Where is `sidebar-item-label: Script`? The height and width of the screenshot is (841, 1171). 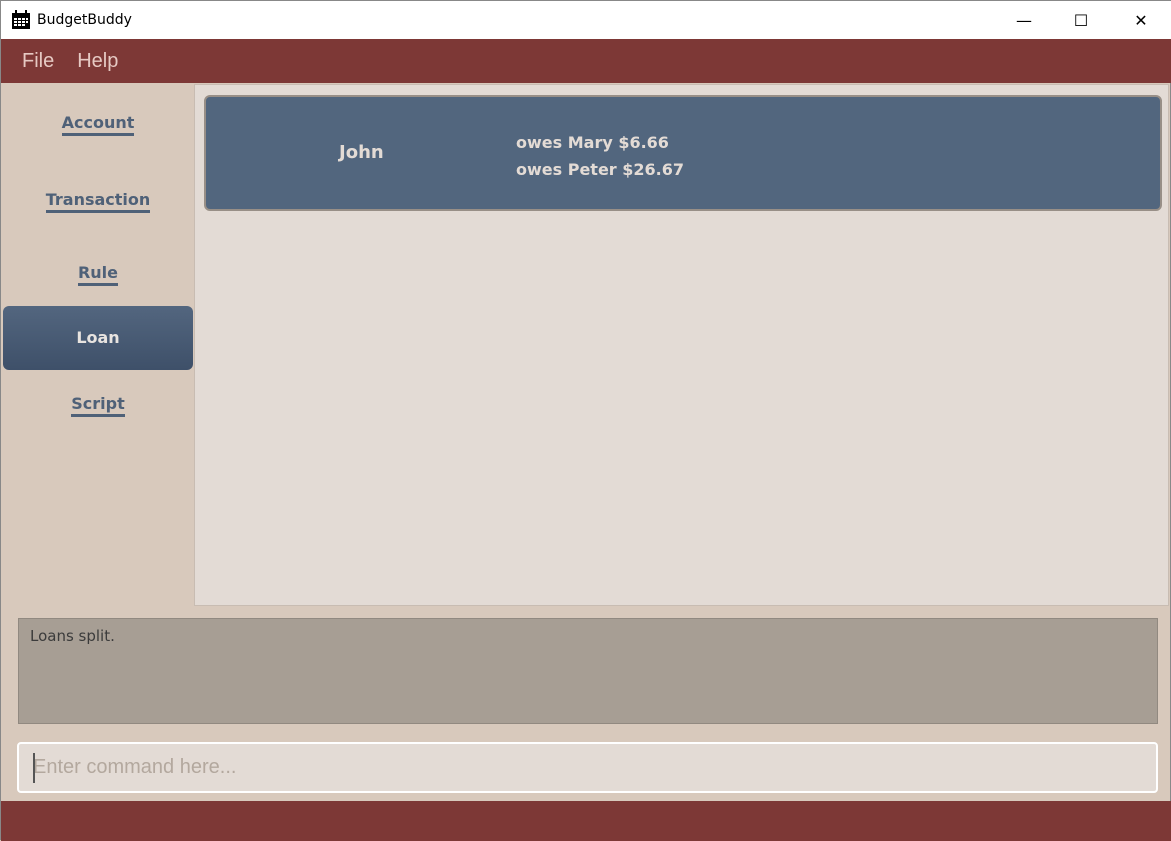
sidebar-item-label: Script is located at coordinates (98, 405).